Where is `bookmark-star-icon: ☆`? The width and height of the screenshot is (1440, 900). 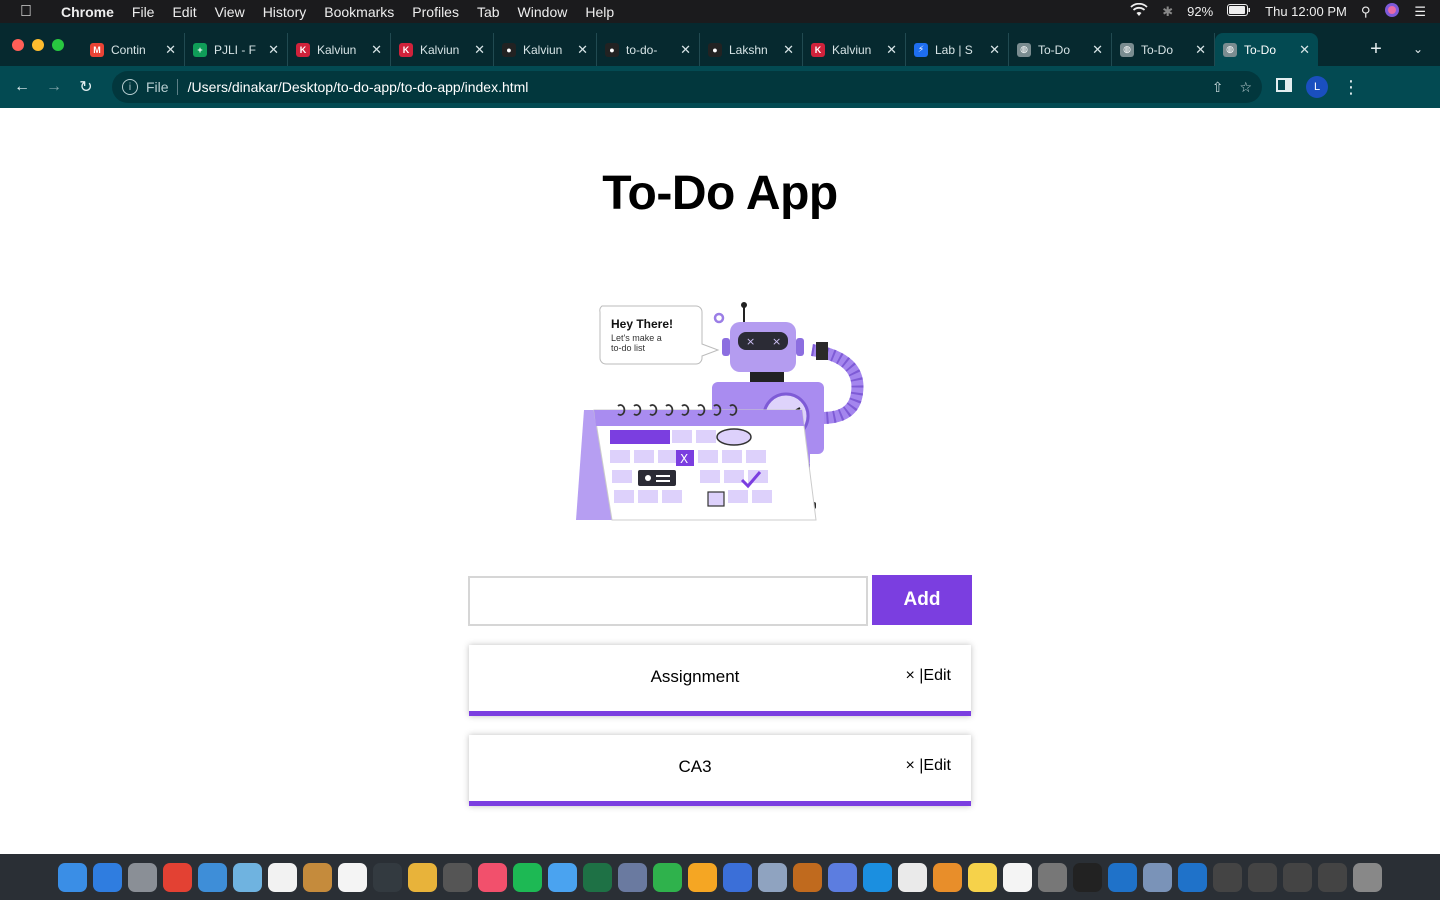
bookmark-star-icon: ☆ is located at coordinates (1245, 87).